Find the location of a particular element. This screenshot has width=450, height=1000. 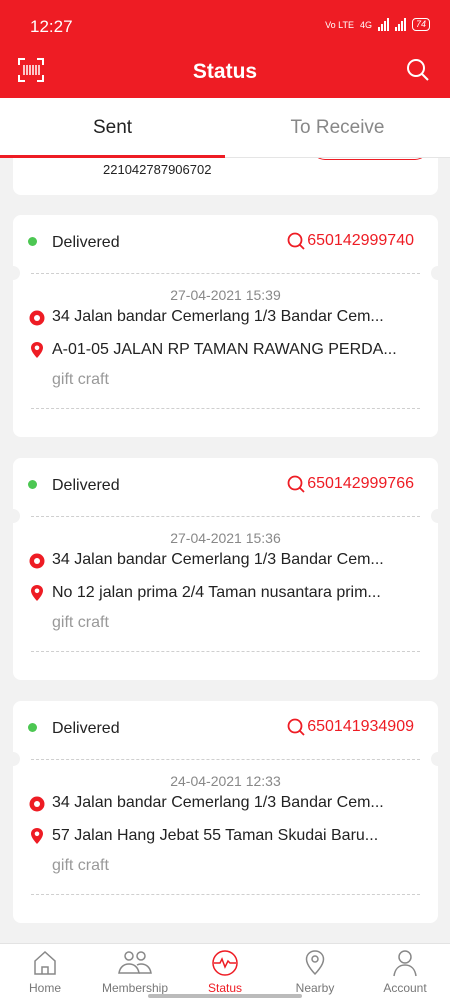

location-icon is located at coordinates (315, 963).